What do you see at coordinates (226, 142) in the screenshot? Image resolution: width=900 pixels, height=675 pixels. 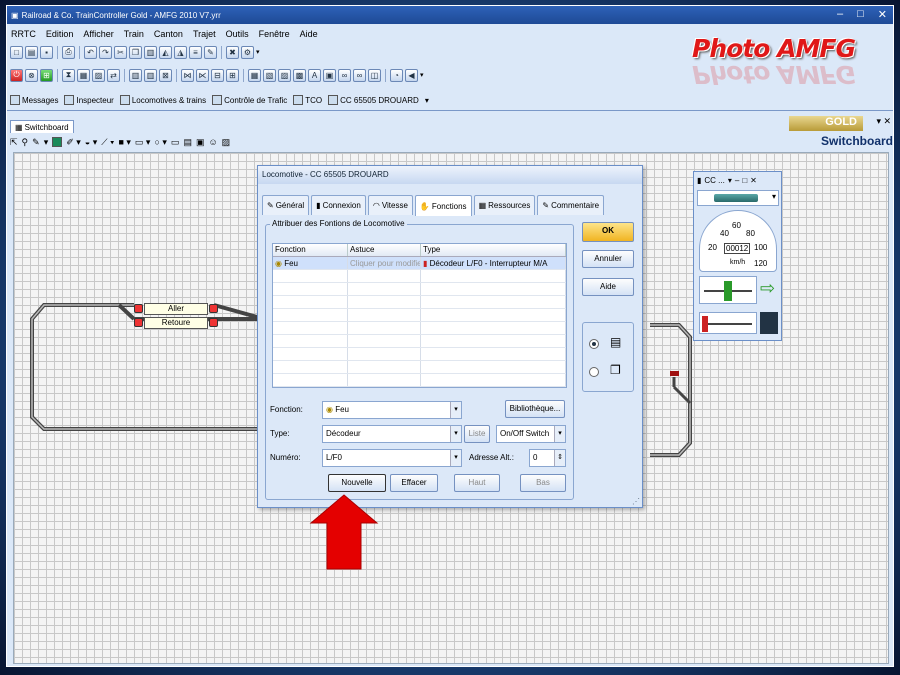 I see `picture-icon: ▨` at bounding box center [226, 142].